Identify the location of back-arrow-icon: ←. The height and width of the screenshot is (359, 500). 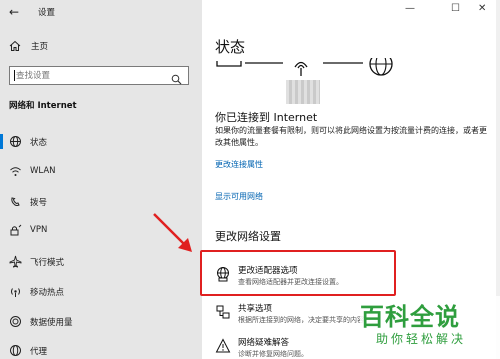
(14, 12).